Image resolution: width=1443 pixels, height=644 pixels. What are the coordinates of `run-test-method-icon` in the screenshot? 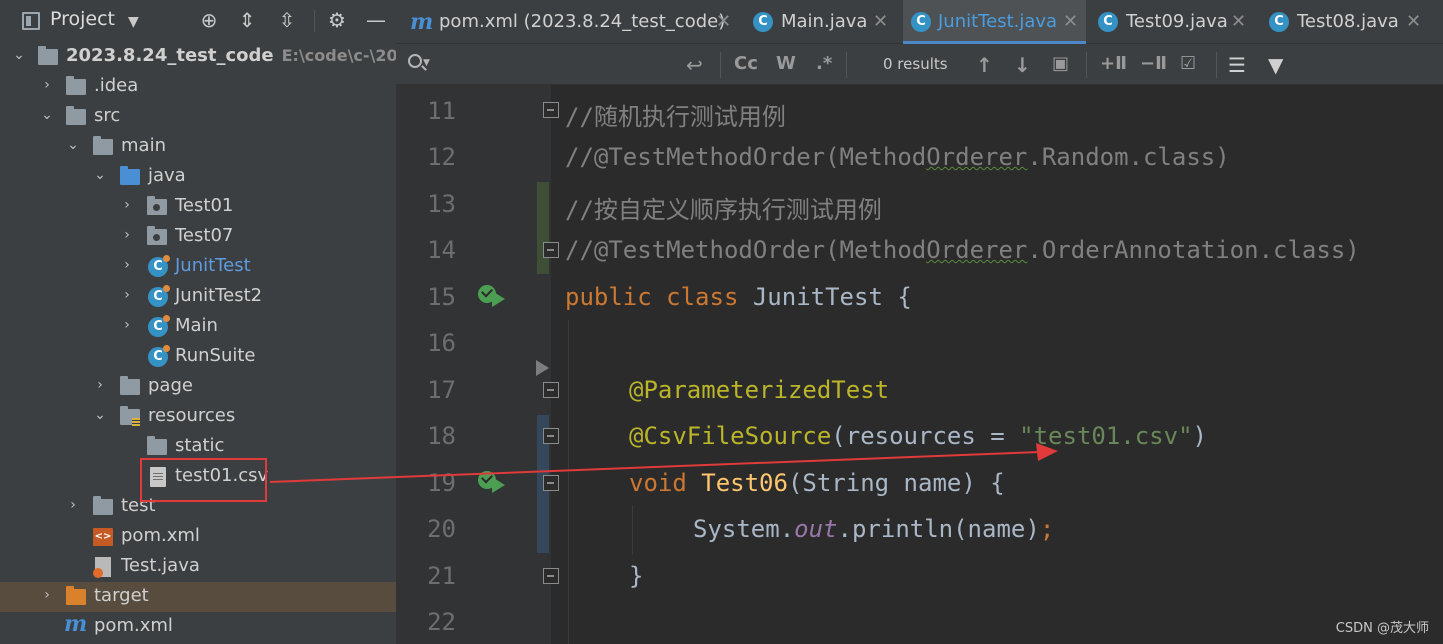 It's located at (493, 484).